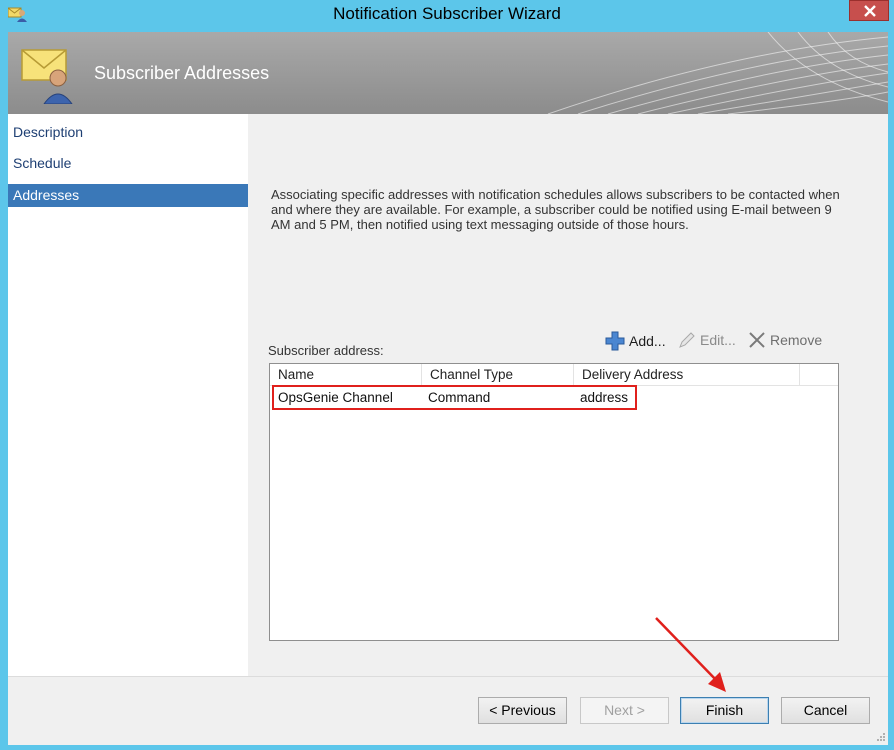 The image size is (894, 750). What do you see at coordinates (335, 397) in the screenshot?
I see `cell-name: OpsGenie Channel` at bounding box center [335, 397].